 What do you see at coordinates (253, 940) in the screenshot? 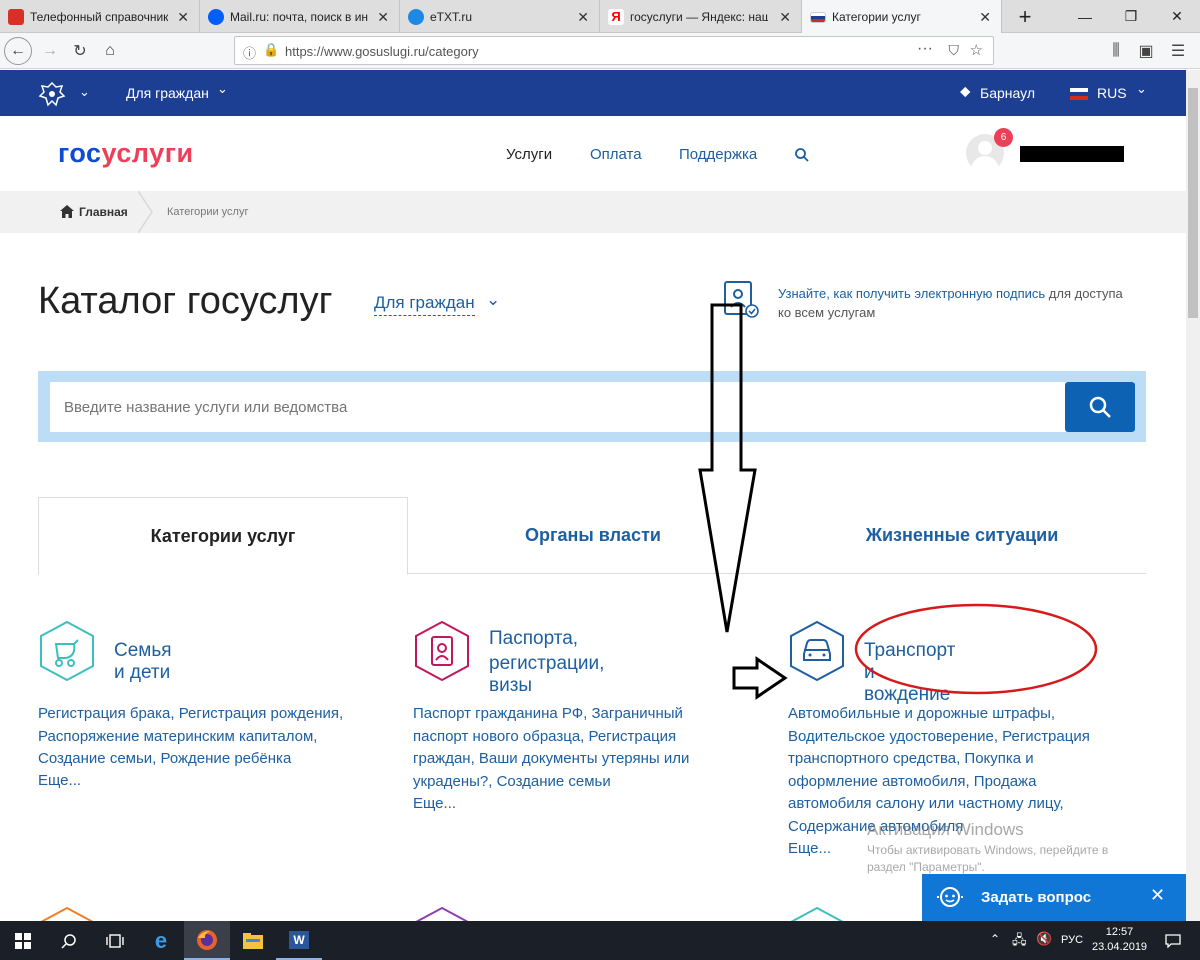
I see `file-explorer-icon` at bounding box center [253, 940].